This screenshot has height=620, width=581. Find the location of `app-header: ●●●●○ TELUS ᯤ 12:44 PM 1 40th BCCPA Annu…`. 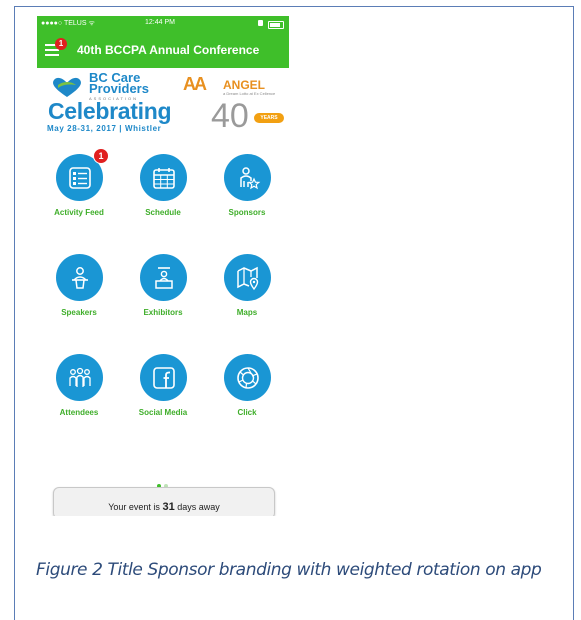

app-header: ●●●●○ TELUS ᯤ 12:44 PM 1 40th BCCPA Annu… is located at coordinates (163, 42).